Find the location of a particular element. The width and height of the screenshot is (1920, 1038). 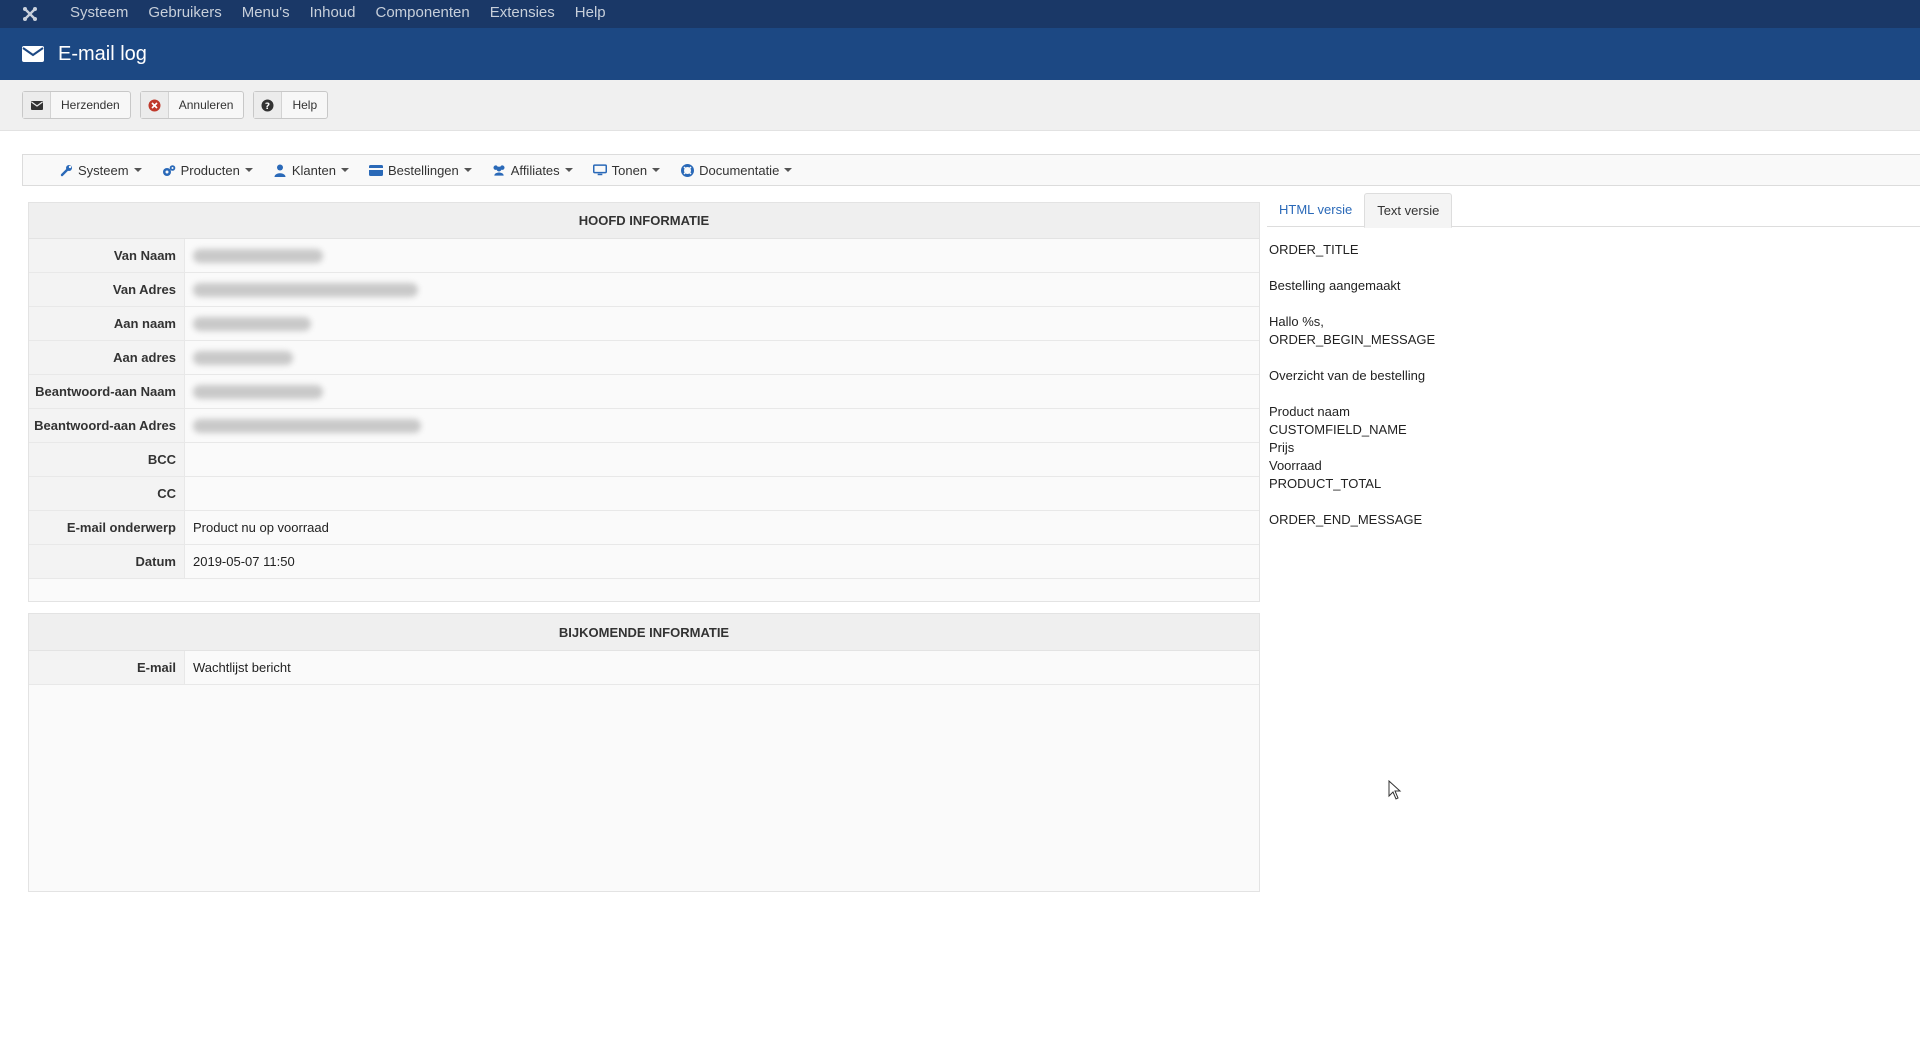

table-row: Beantwoord-aan Adres is located at coordinates (644, 426).